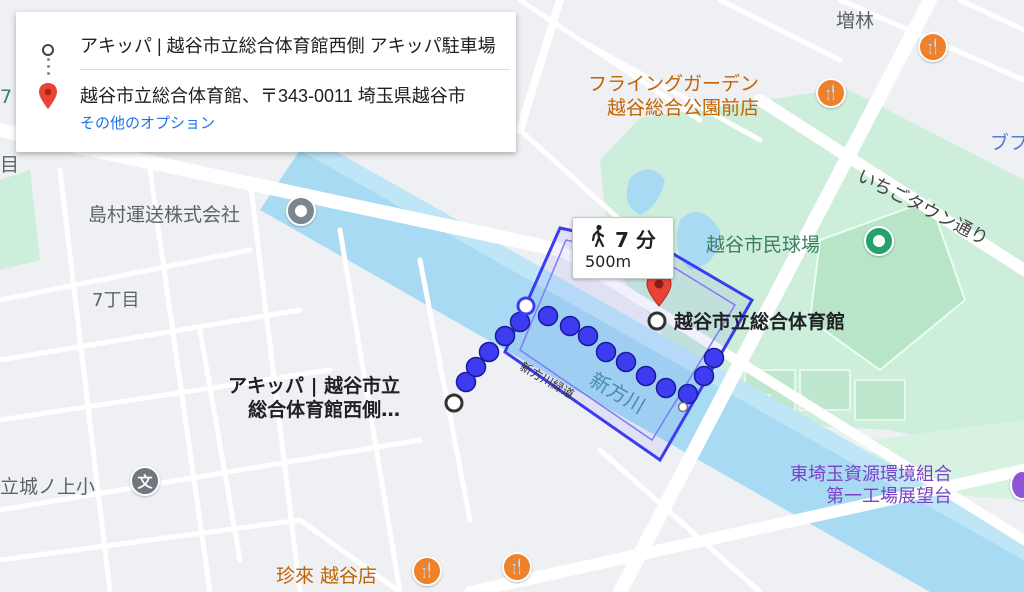 The image size is (1024, 592). I want to click on destination-ring-icon, so click(657, 321).